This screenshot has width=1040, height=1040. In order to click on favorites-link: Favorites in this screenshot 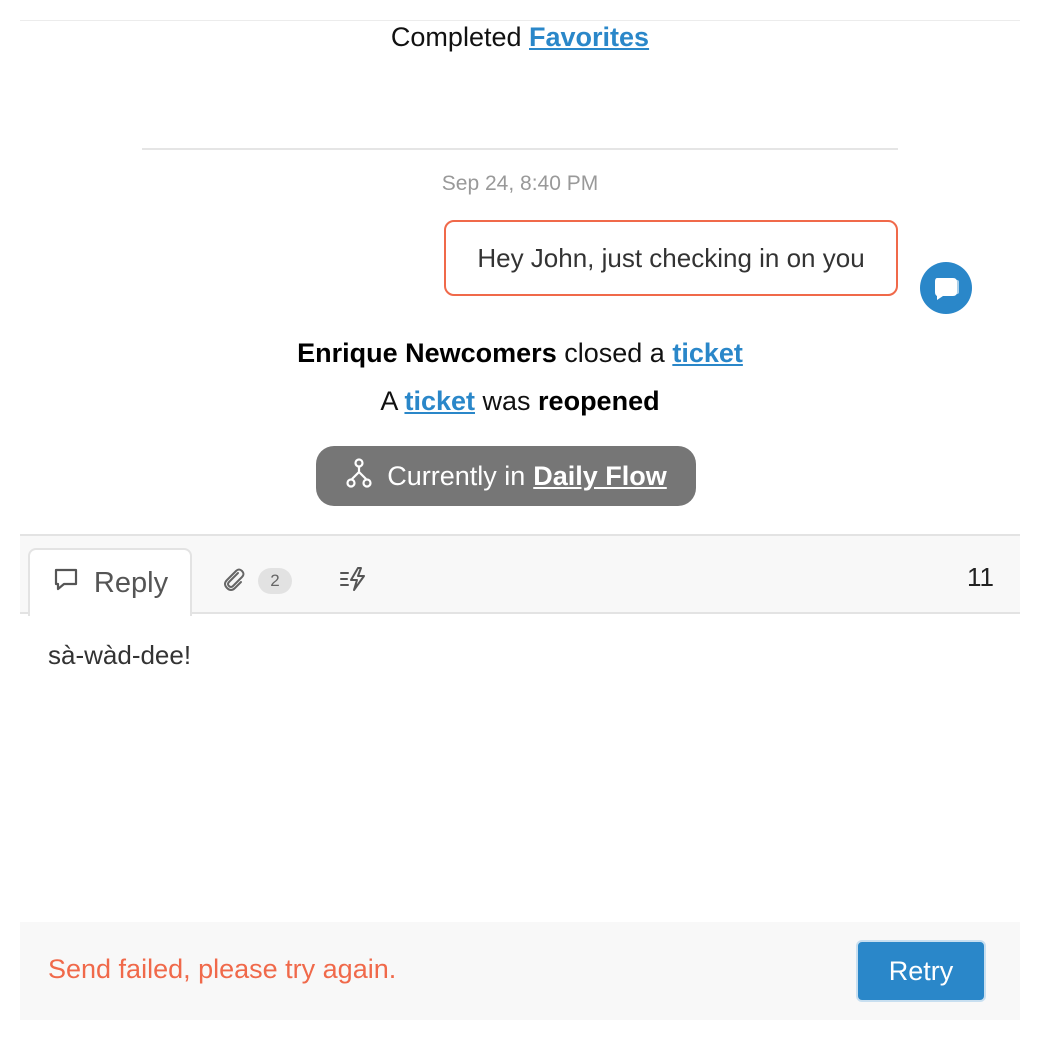, I will do `click(589, 37)`.